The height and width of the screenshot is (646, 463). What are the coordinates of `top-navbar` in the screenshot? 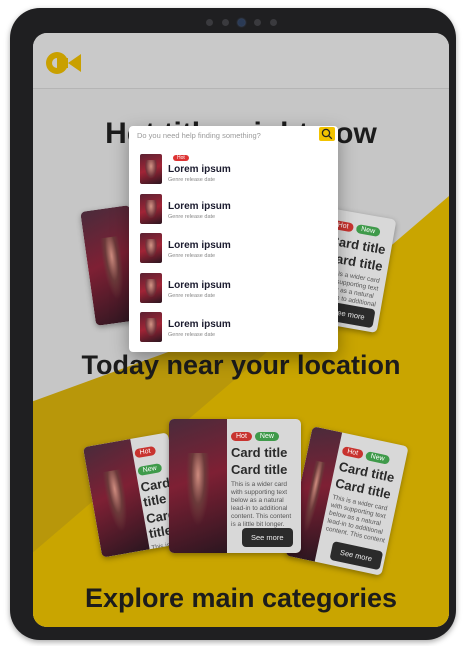 It's located at (241, 61).